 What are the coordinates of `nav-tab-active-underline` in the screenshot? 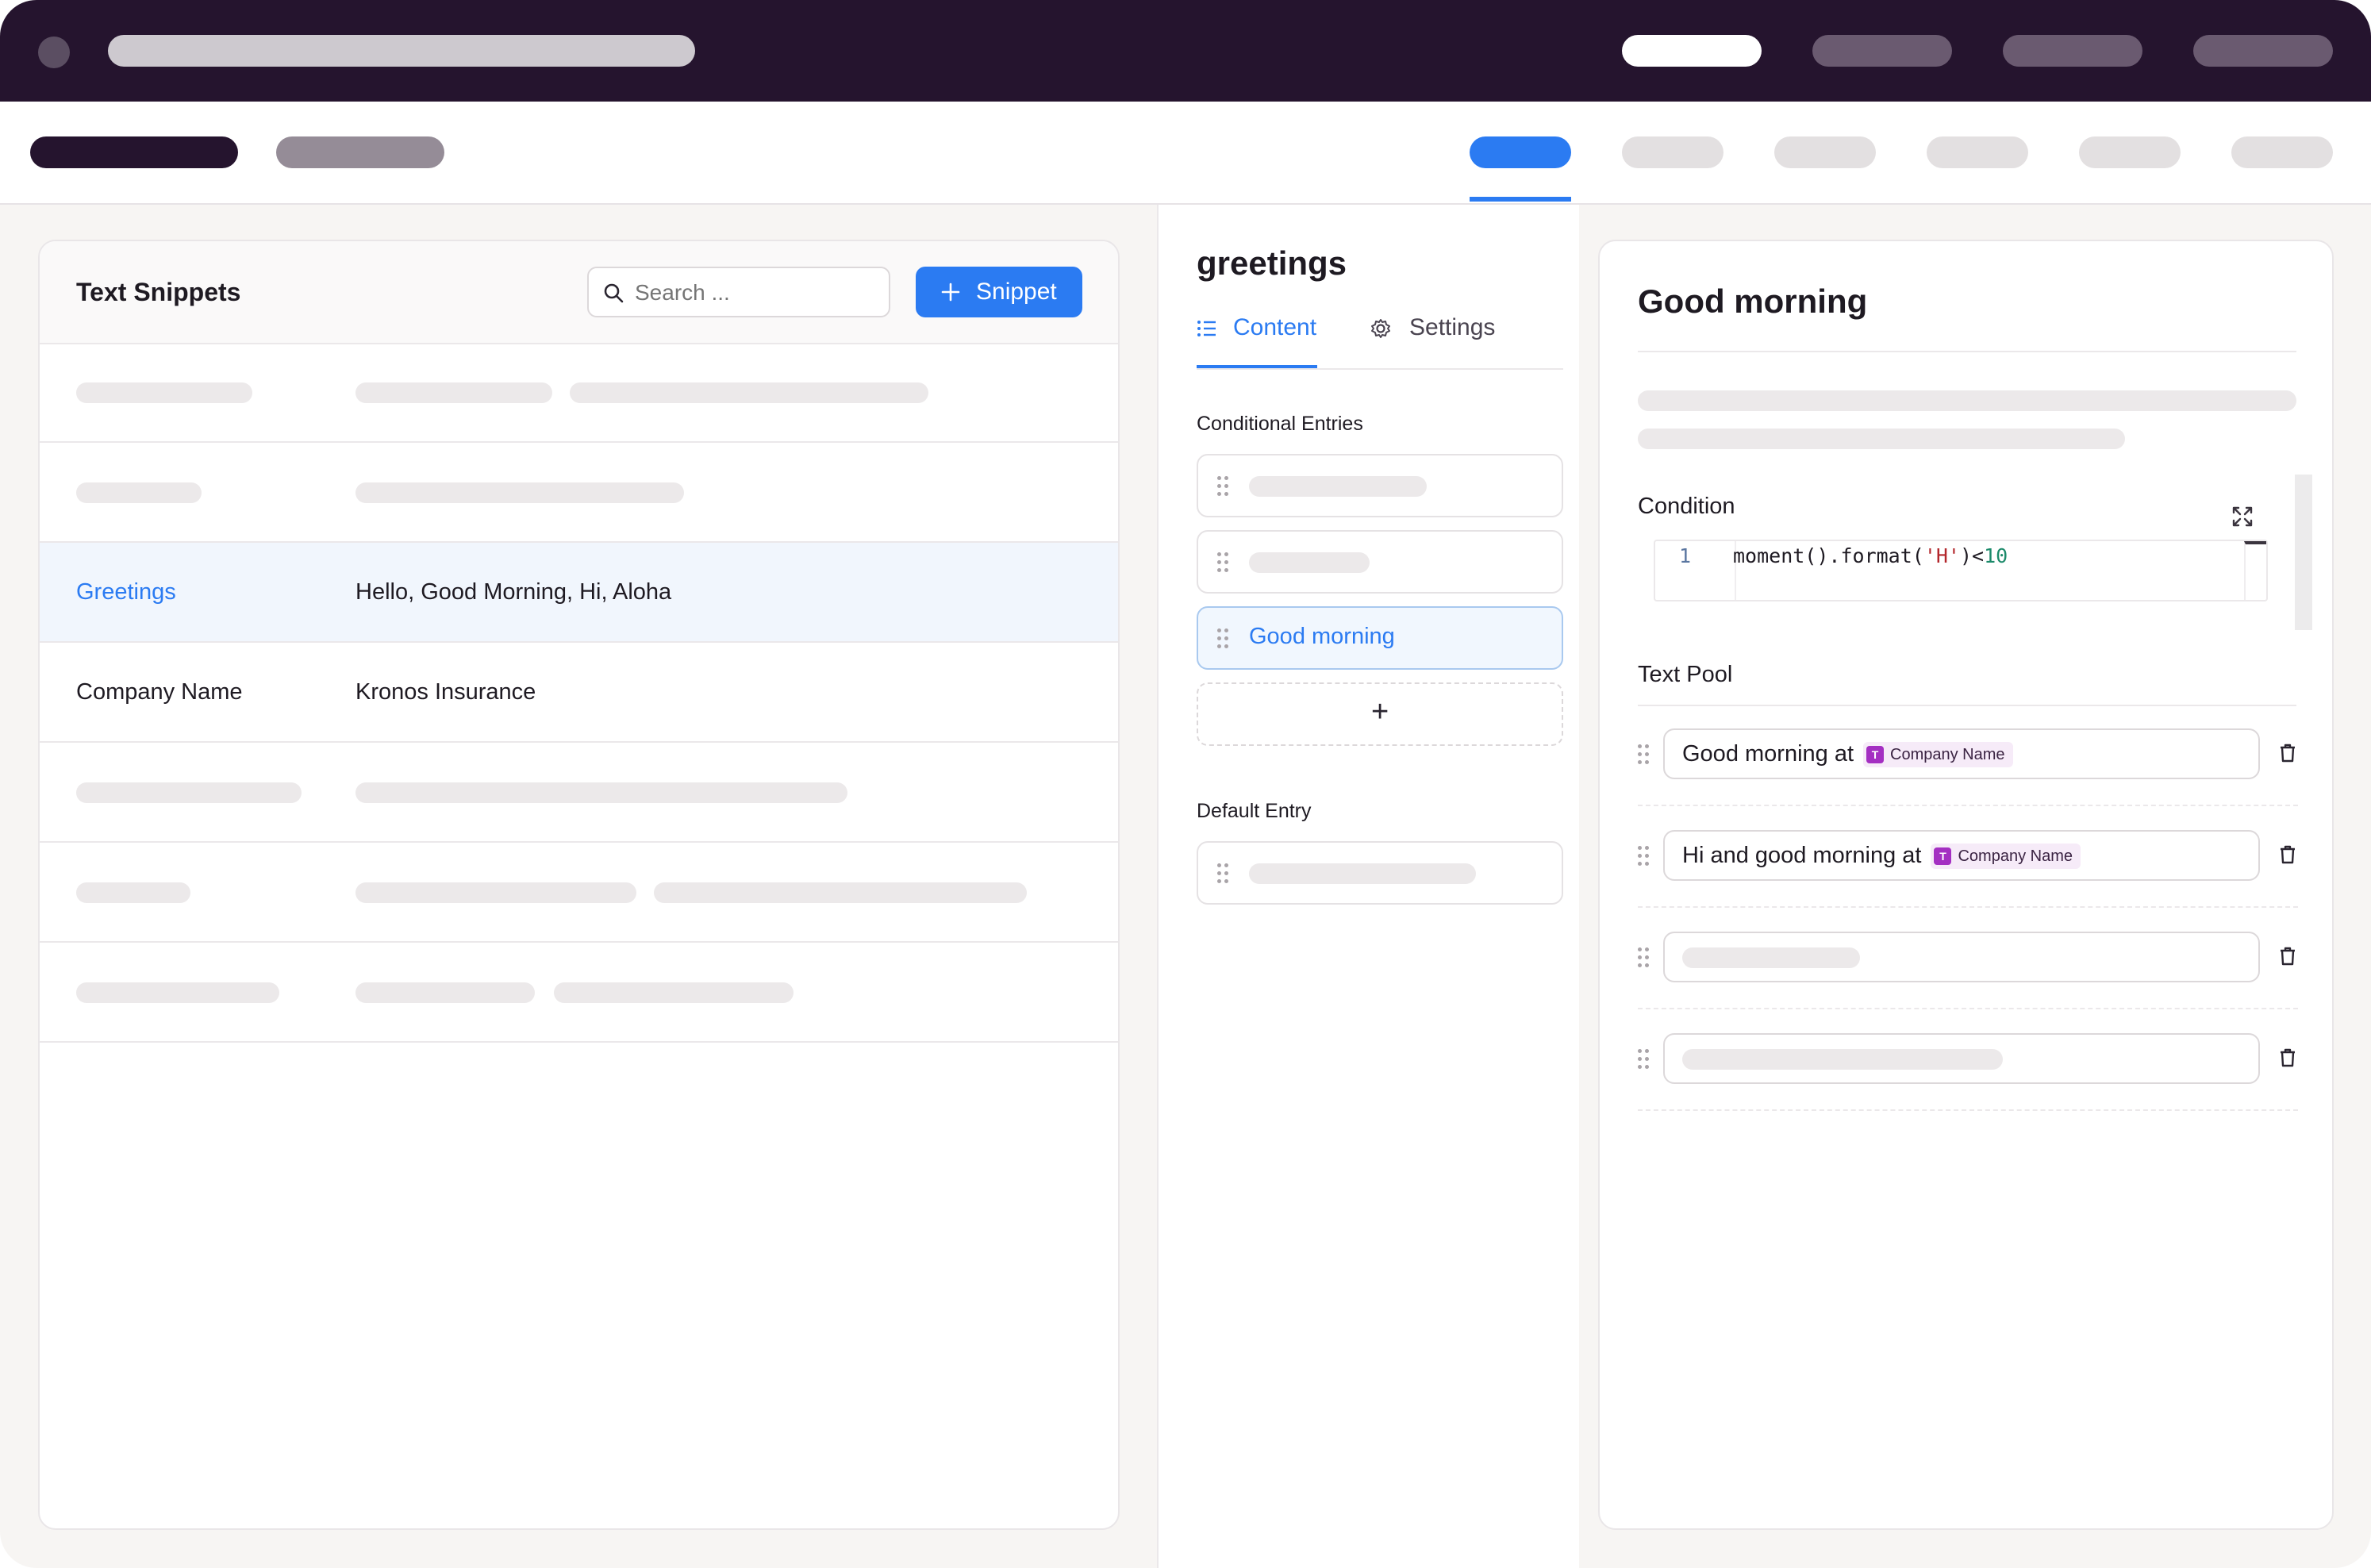 It's located at (1520, 199).